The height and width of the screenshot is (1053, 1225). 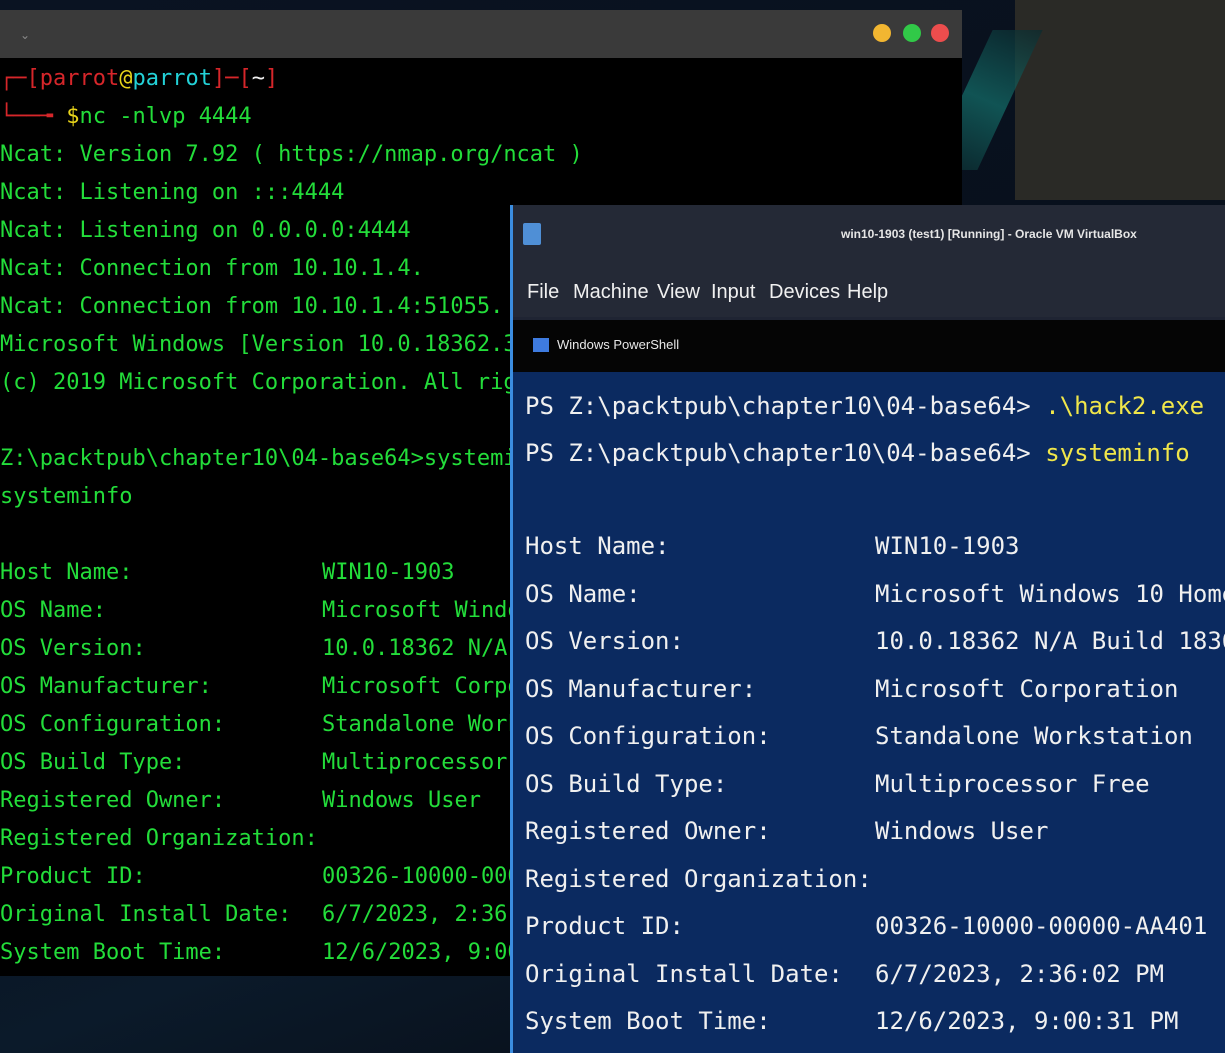 What do you see at coordinates (79, 78) in the screenshot?
I see `prompt-user: parrot` at bounding box center [79, 78].